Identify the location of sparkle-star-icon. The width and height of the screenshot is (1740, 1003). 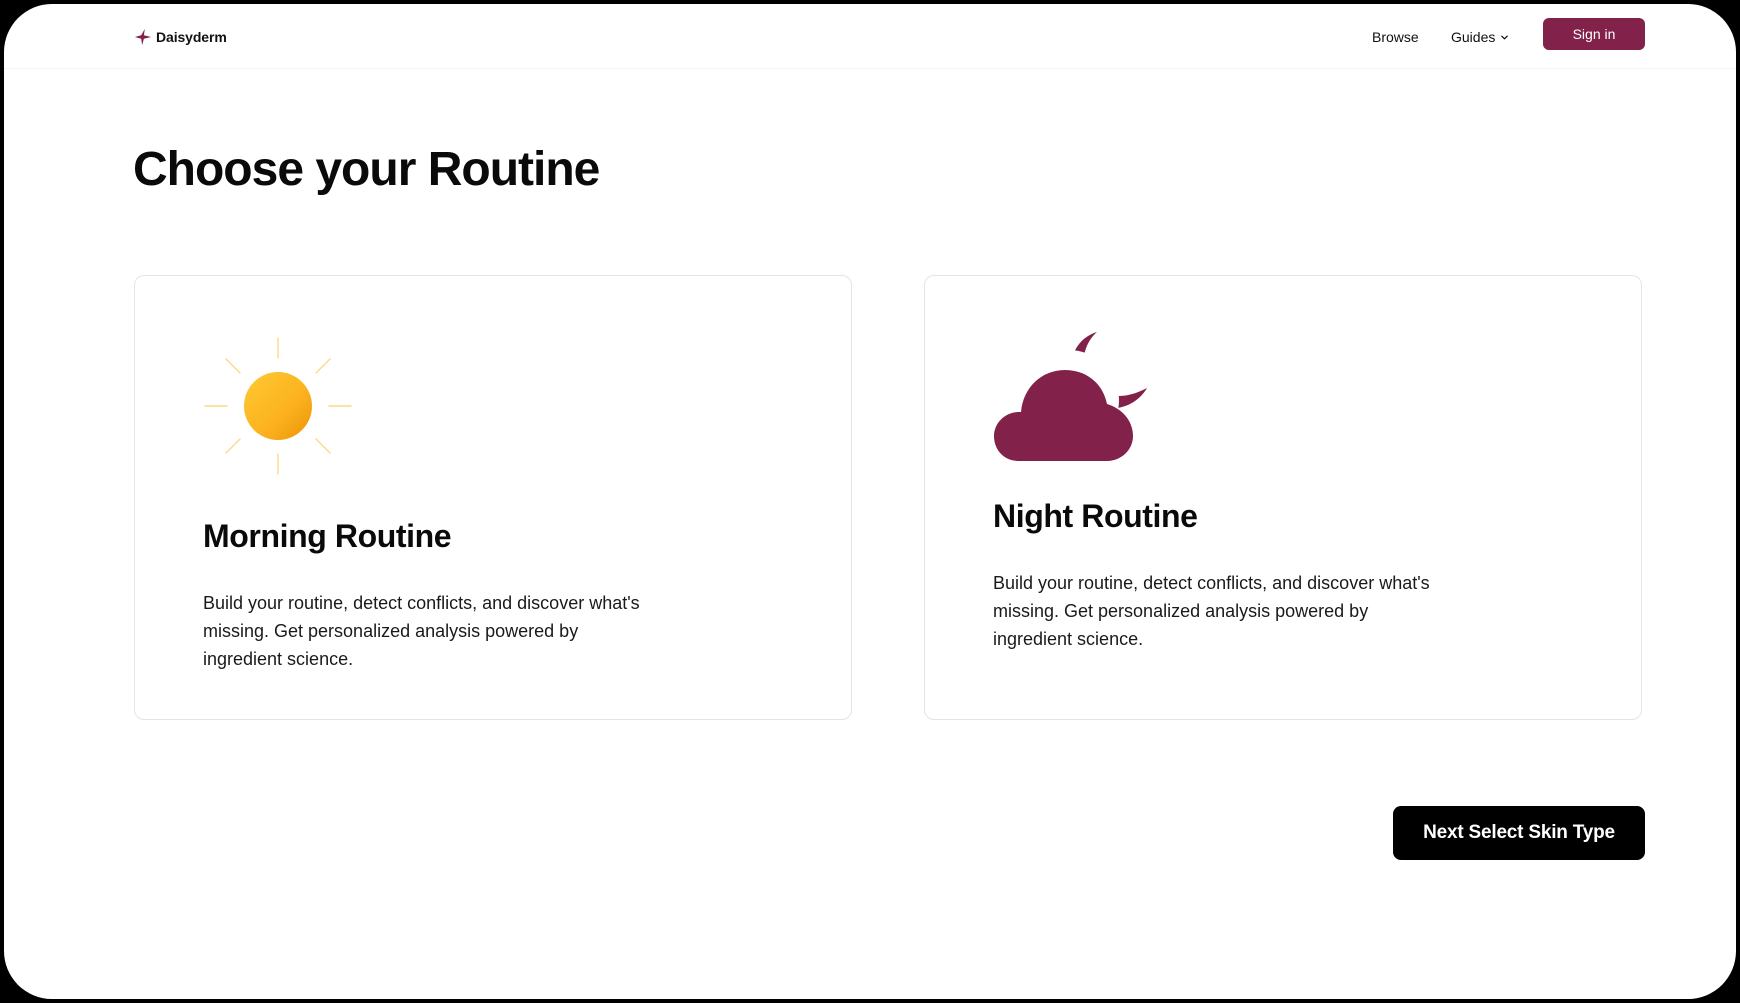
(143, 37).